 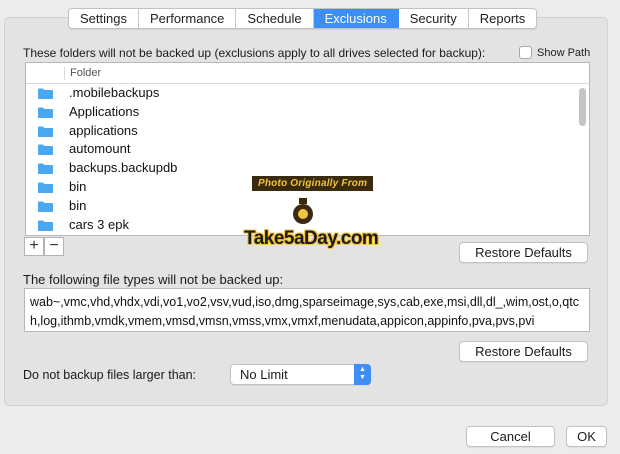 I want to click on show-path-option: Show Path, so click(x=554, y=52).